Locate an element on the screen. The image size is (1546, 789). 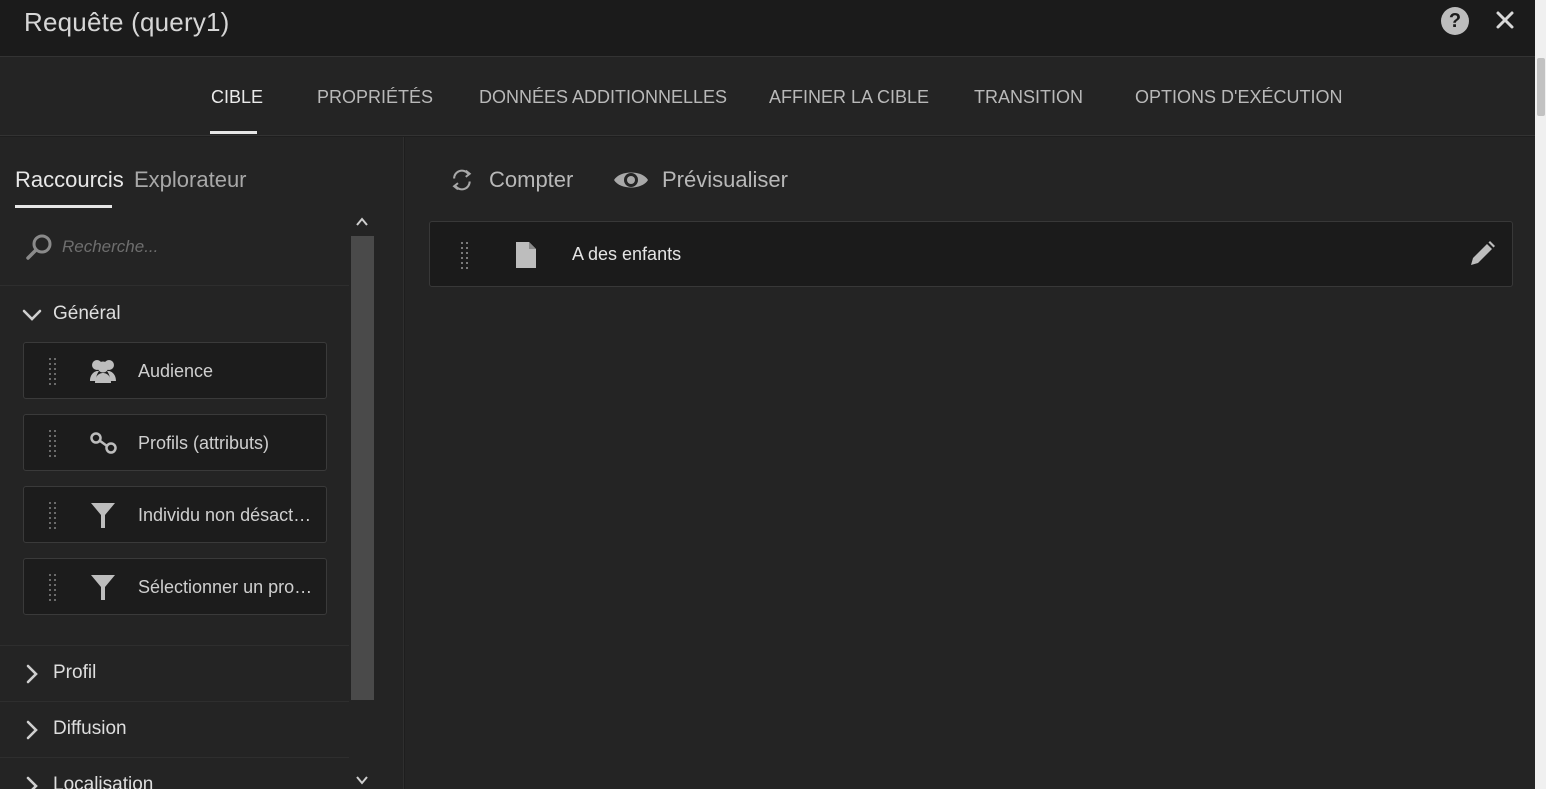
preview-button: Prévisualiser is located at coordinates (703, 180).